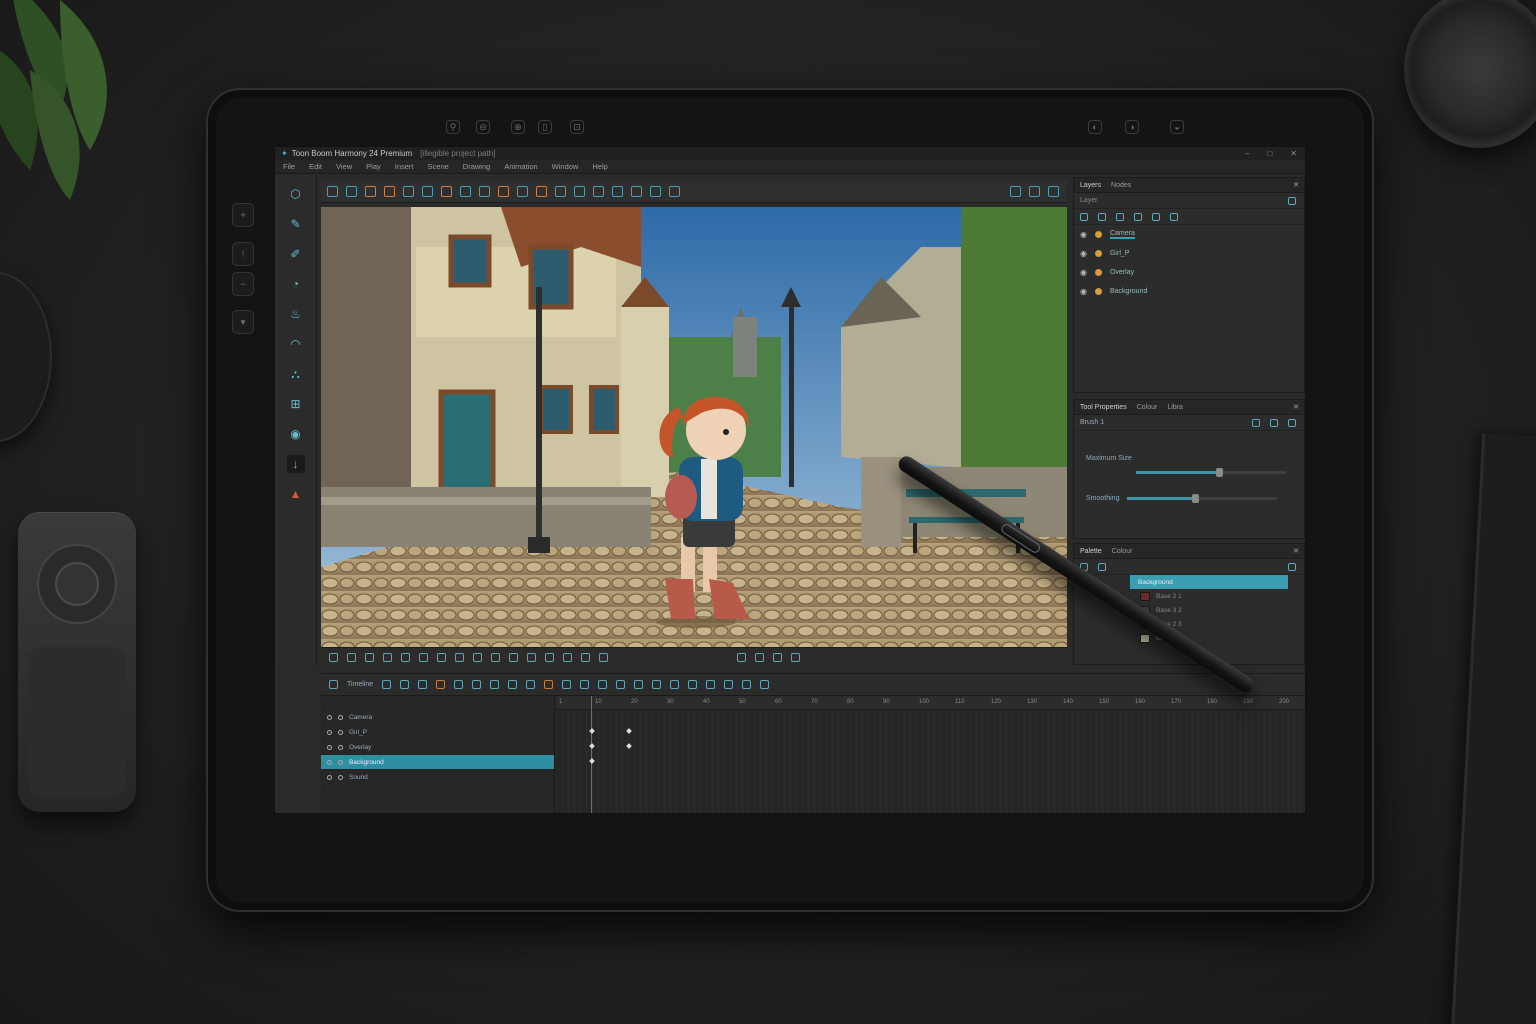  What do you see at coordinates (1121, 185) in the screenshot?
I see `tab-nodes: Nodes` at bounding box center [1121, 185].